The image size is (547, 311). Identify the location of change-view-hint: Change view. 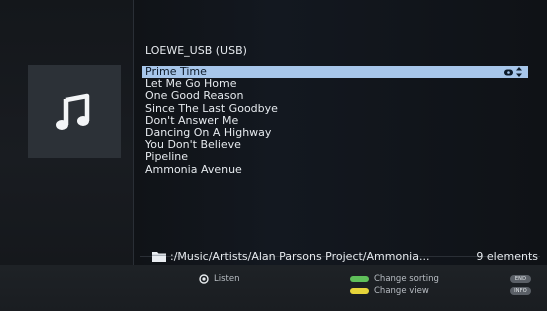
(389, 291).